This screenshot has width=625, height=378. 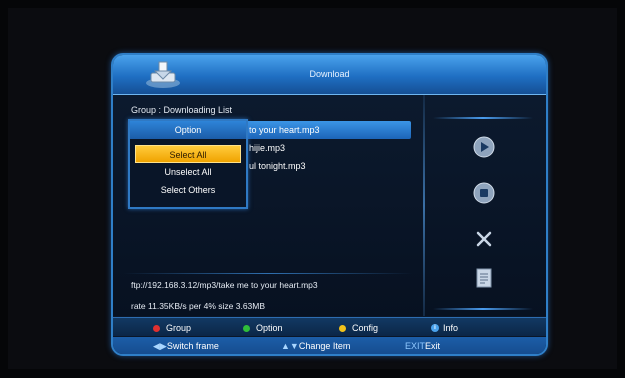 I want to click on red-key-icon, so click(x=156, y=328).